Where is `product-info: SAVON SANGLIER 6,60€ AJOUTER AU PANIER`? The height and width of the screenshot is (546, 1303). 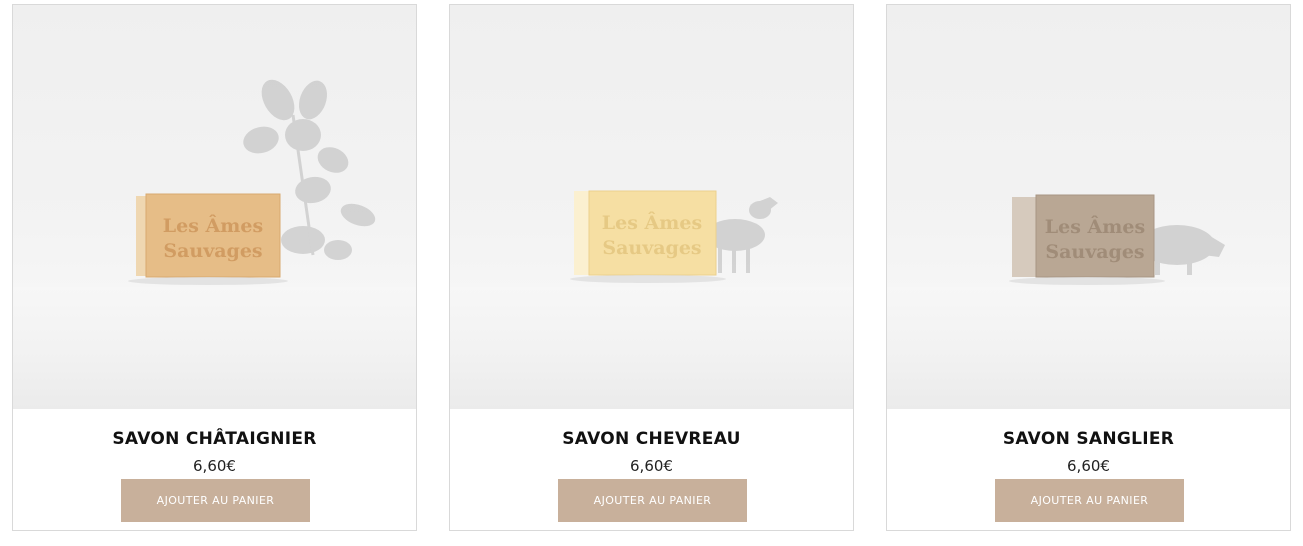
product-info: SAVON SANGLIER 6,60€ AJOUTER AU PANIER is located at coordinates (1088, 469).